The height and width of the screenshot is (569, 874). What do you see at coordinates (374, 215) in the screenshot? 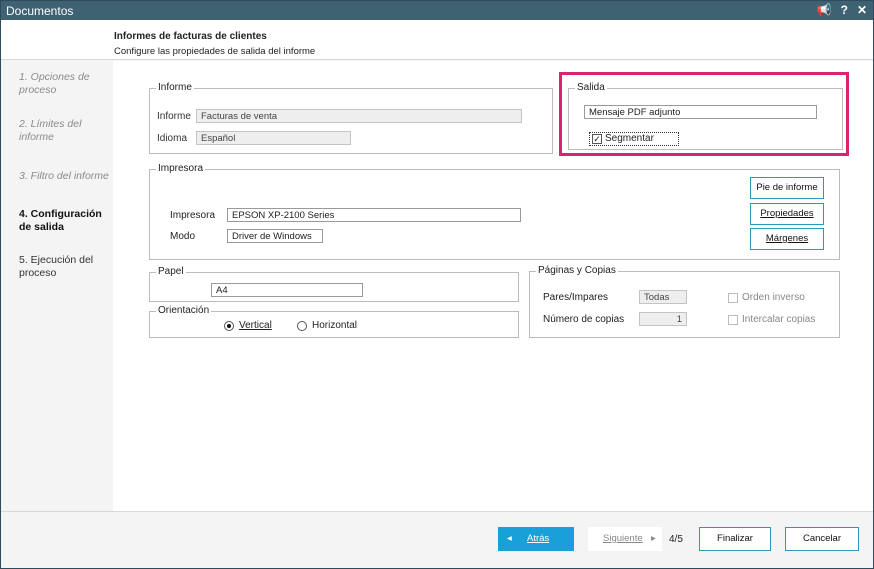
I see `impresora-field: EPSON XP-2100 Series` at bounding box center [374, 215].